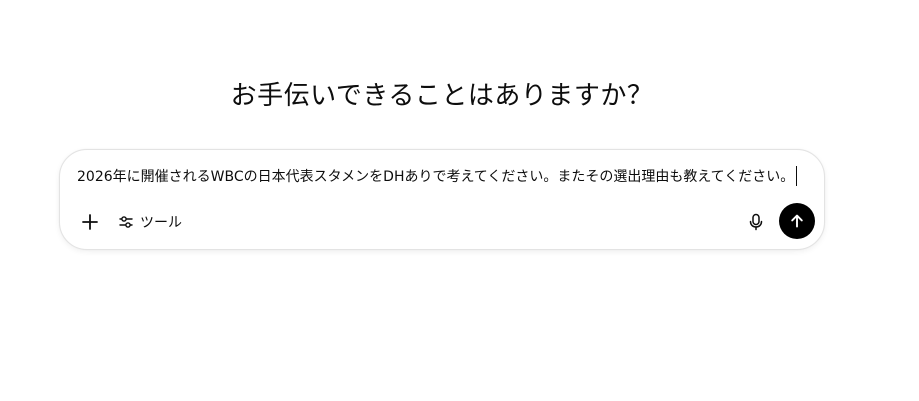 The image size is (919, 401). I want to click on sliders-icon, so click(126, 222).